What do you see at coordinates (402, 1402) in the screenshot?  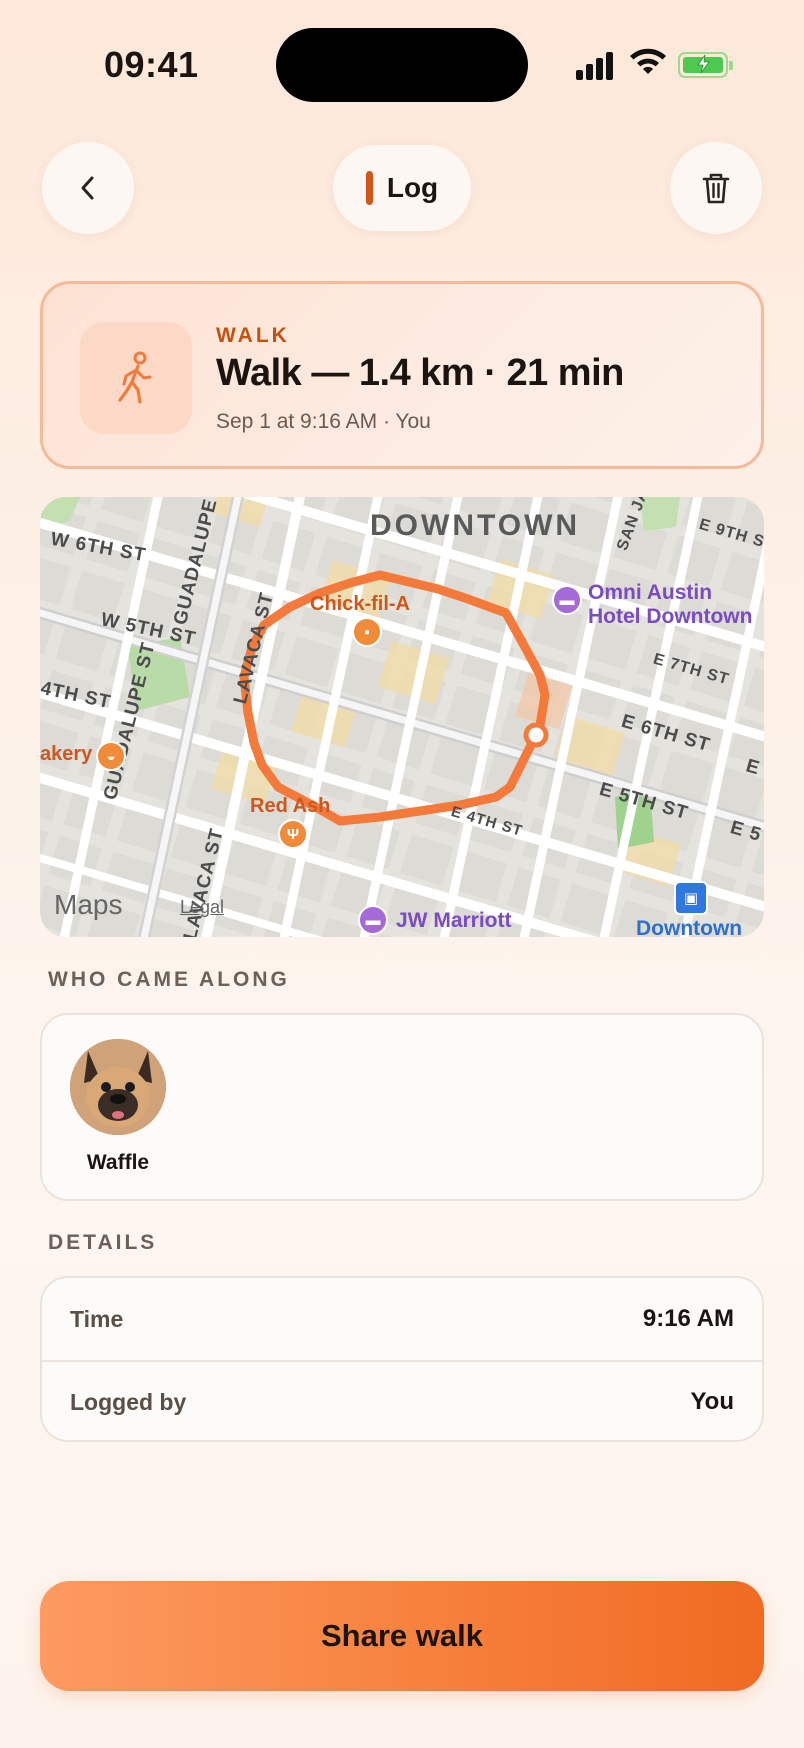 I see `detail-row-logged-by: Logged by You` at bounding box center [402, 1402].